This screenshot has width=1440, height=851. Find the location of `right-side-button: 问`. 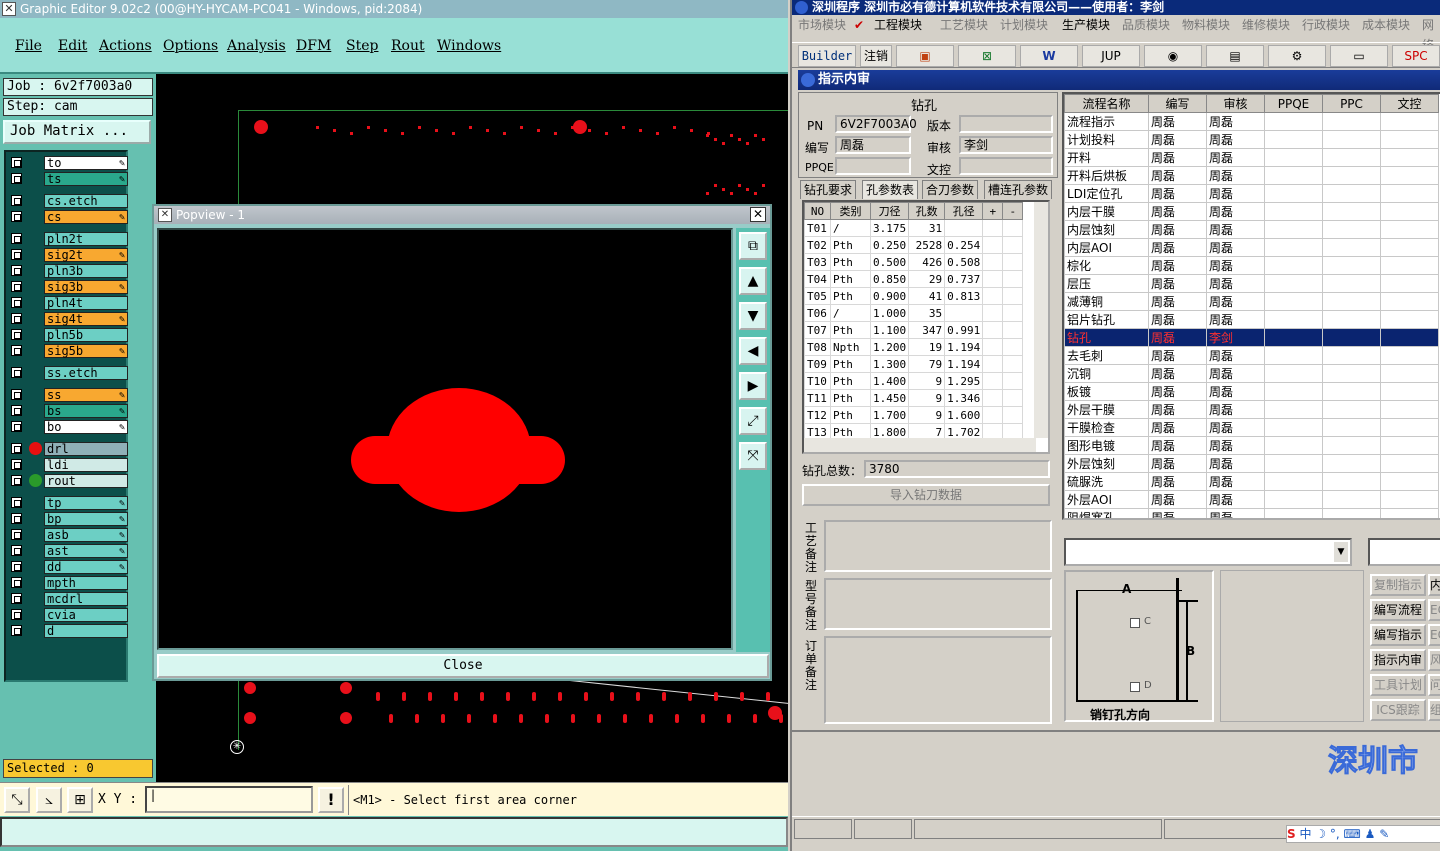

right-side-button: 问 is located at coordinates (1434, 685).